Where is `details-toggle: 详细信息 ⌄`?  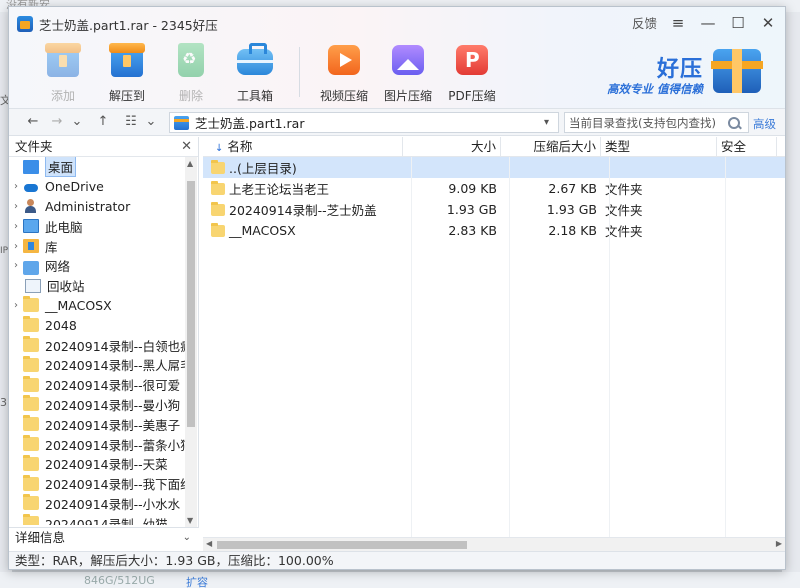 details-toggle: 详细信息 ⌄ is located at coordinates (104, 537).